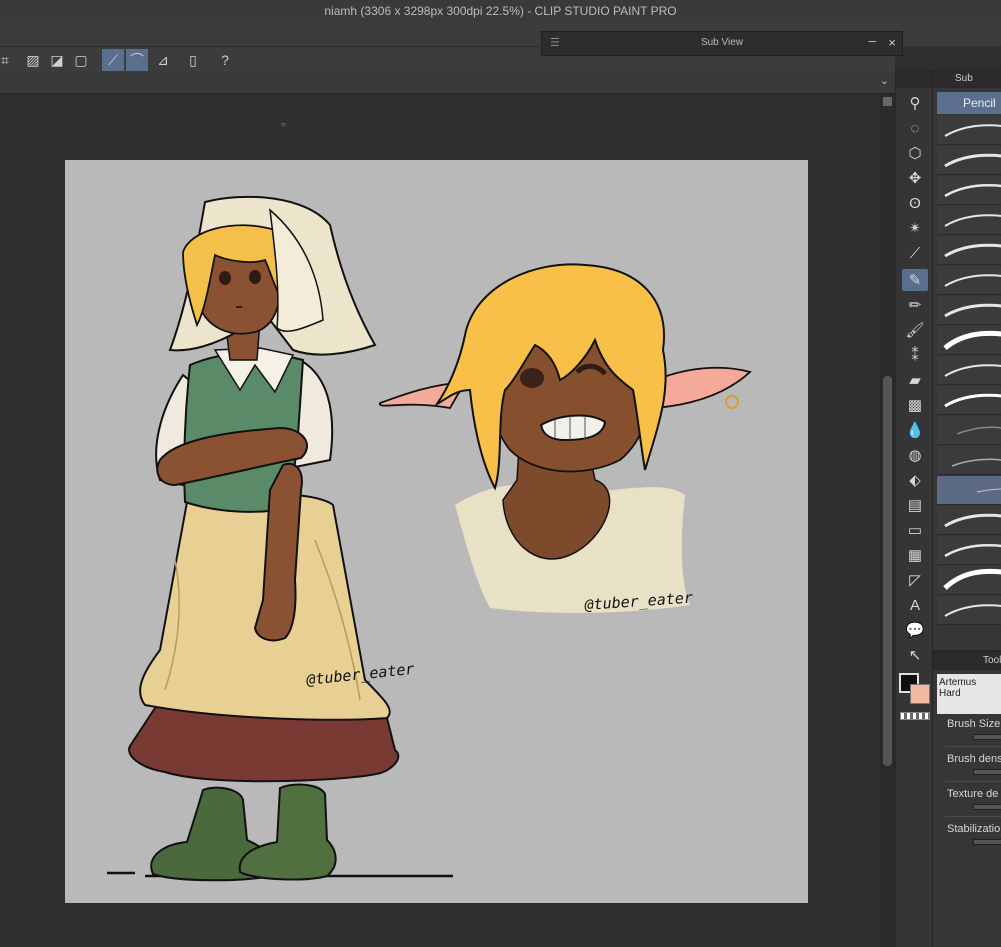  I want to click on cursor-icon: ○, so click(283, 124).